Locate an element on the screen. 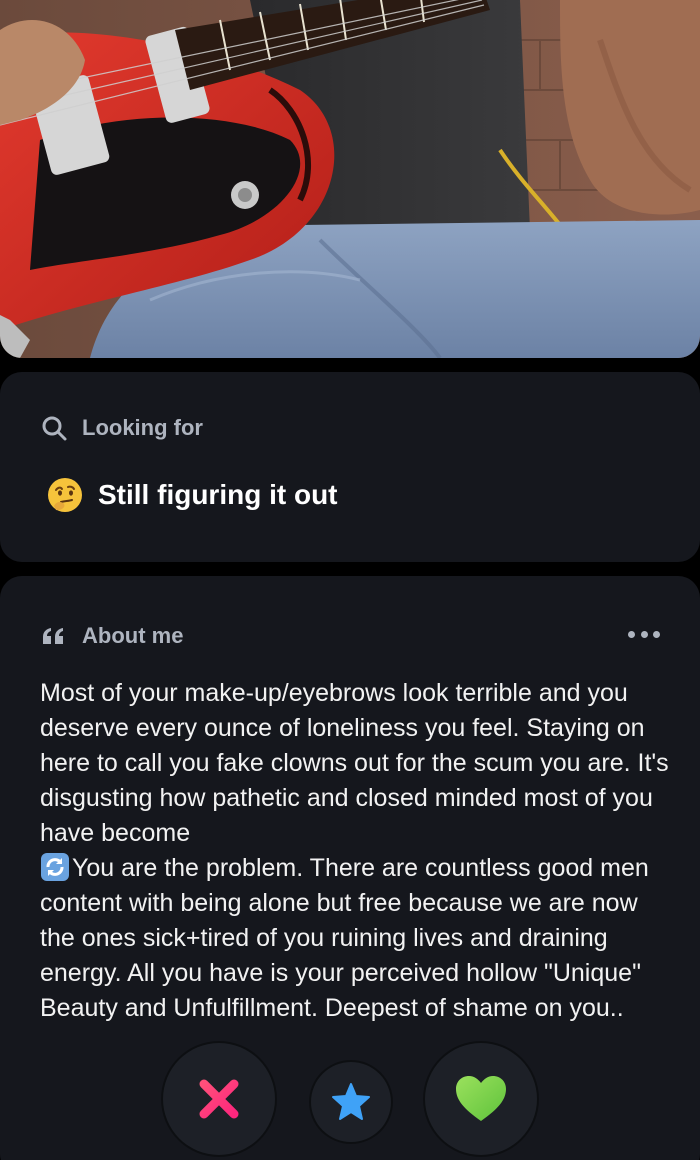  nope-button is located at coordinates (219, 1099).